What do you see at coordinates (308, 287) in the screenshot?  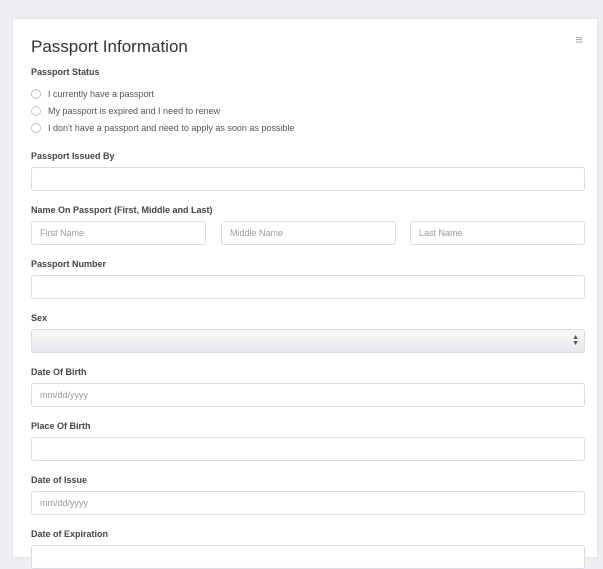 I see `passport-number-input` at bounding box center [308, 287].